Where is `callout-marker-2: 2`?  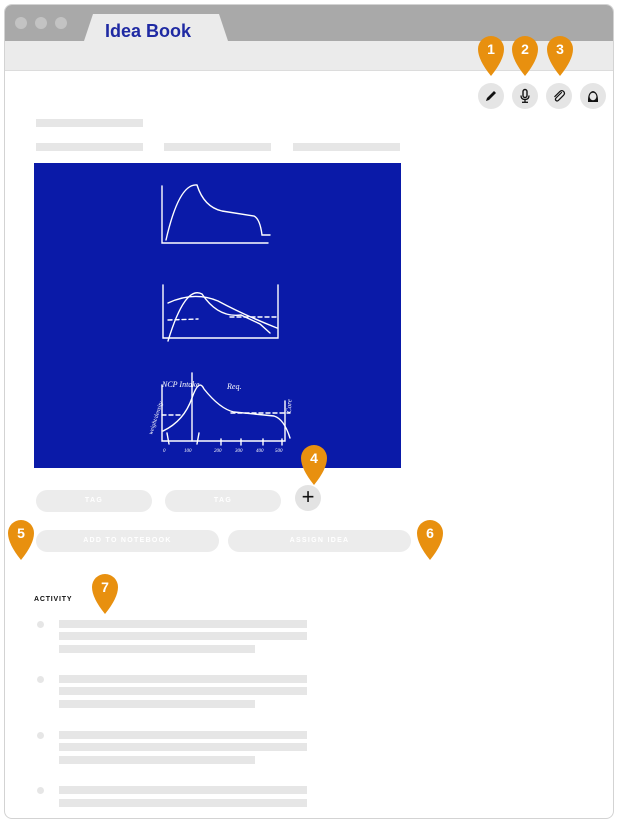
callout-marker-2: 2 is located at coordinates (525, 56).